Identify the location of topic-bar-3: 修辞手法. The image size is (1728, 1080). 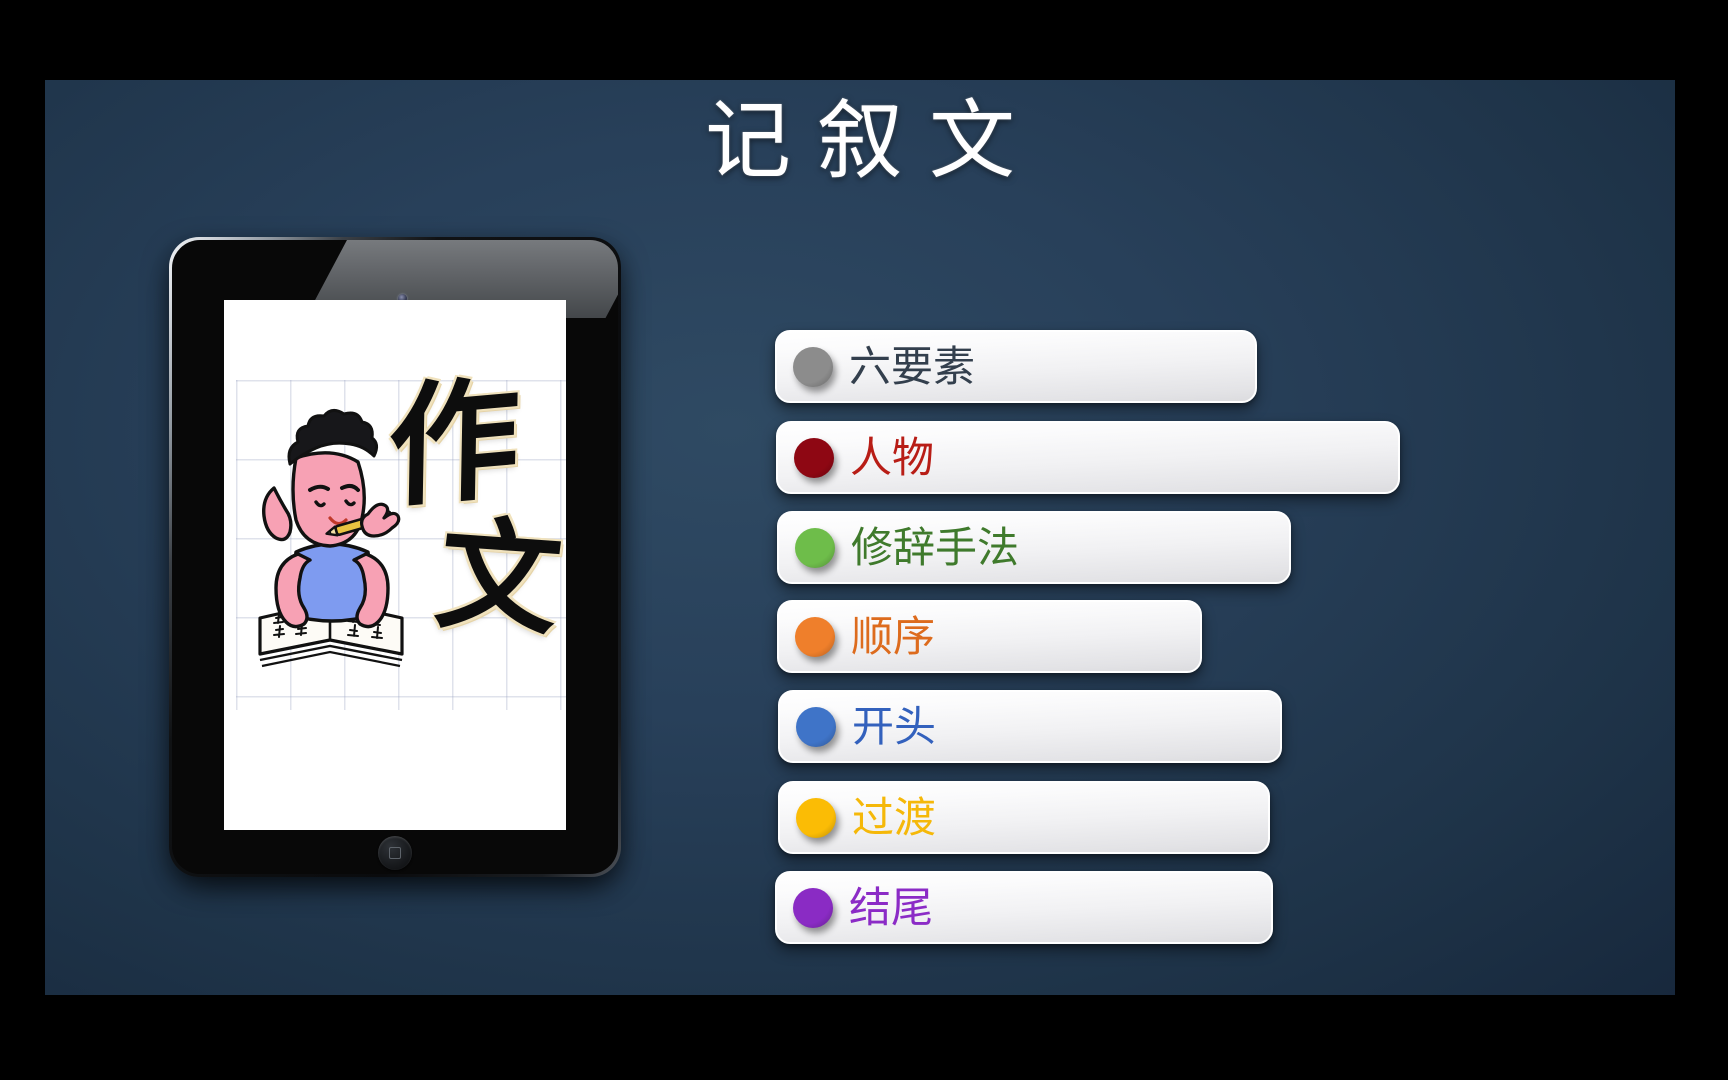
(1034, 547).